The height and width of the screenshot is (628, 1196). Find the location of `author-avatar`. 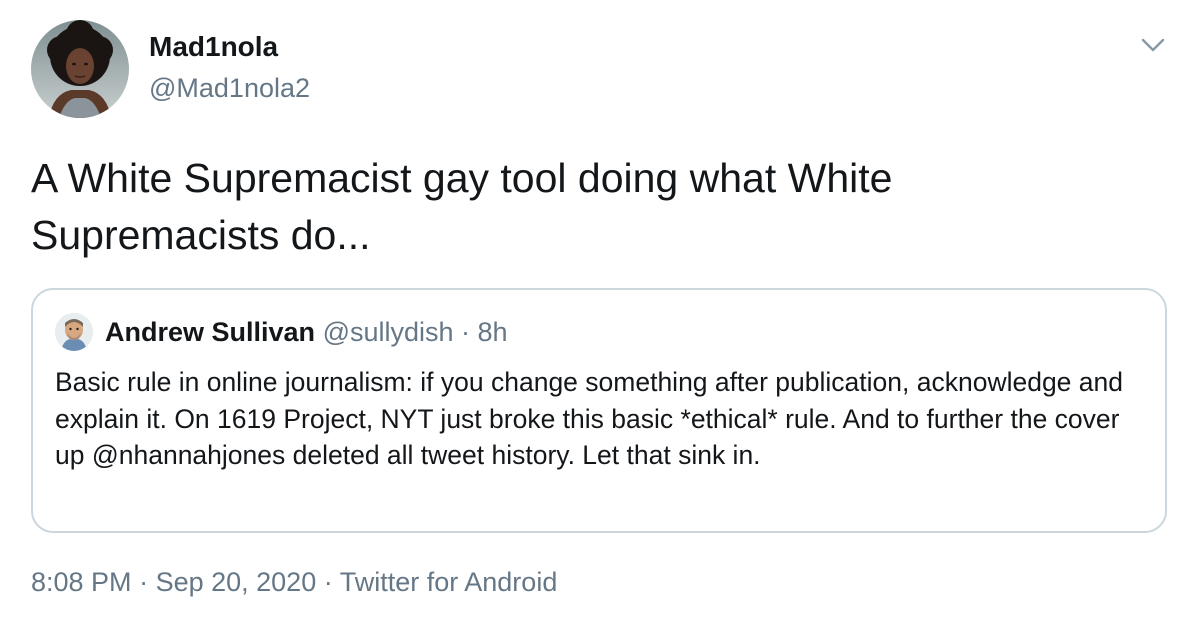

author-avatar is located at coordinates (80, 69).